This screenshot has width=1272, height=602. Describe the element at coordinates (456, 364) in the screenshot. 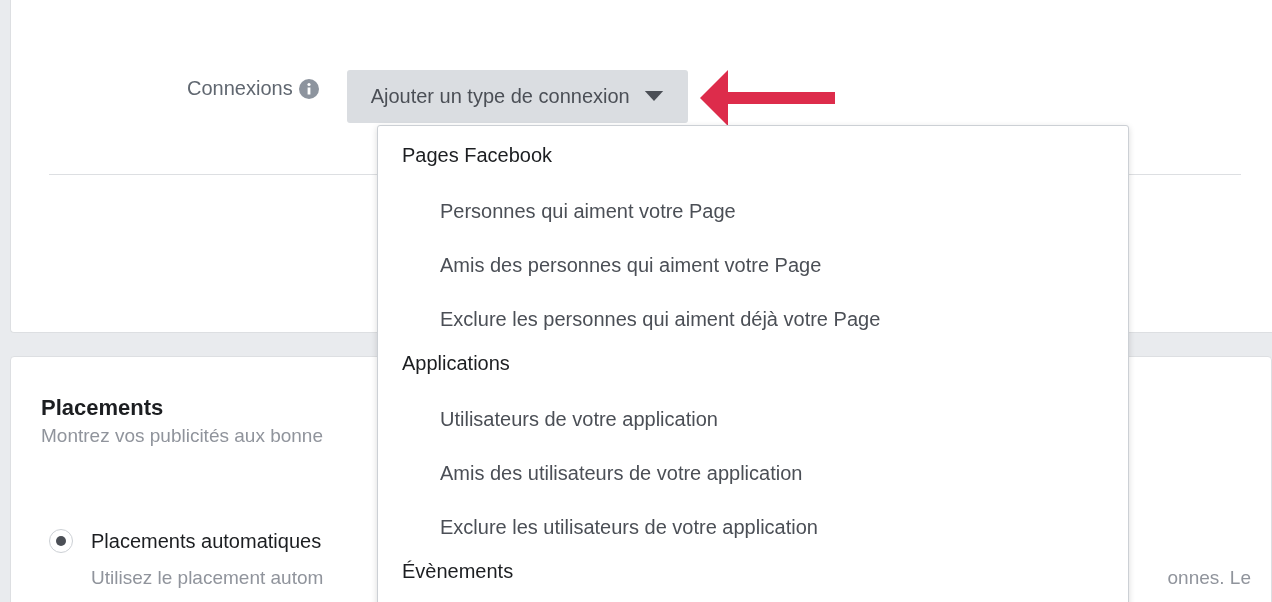

I see `menu-group-header: Applications` at that location.